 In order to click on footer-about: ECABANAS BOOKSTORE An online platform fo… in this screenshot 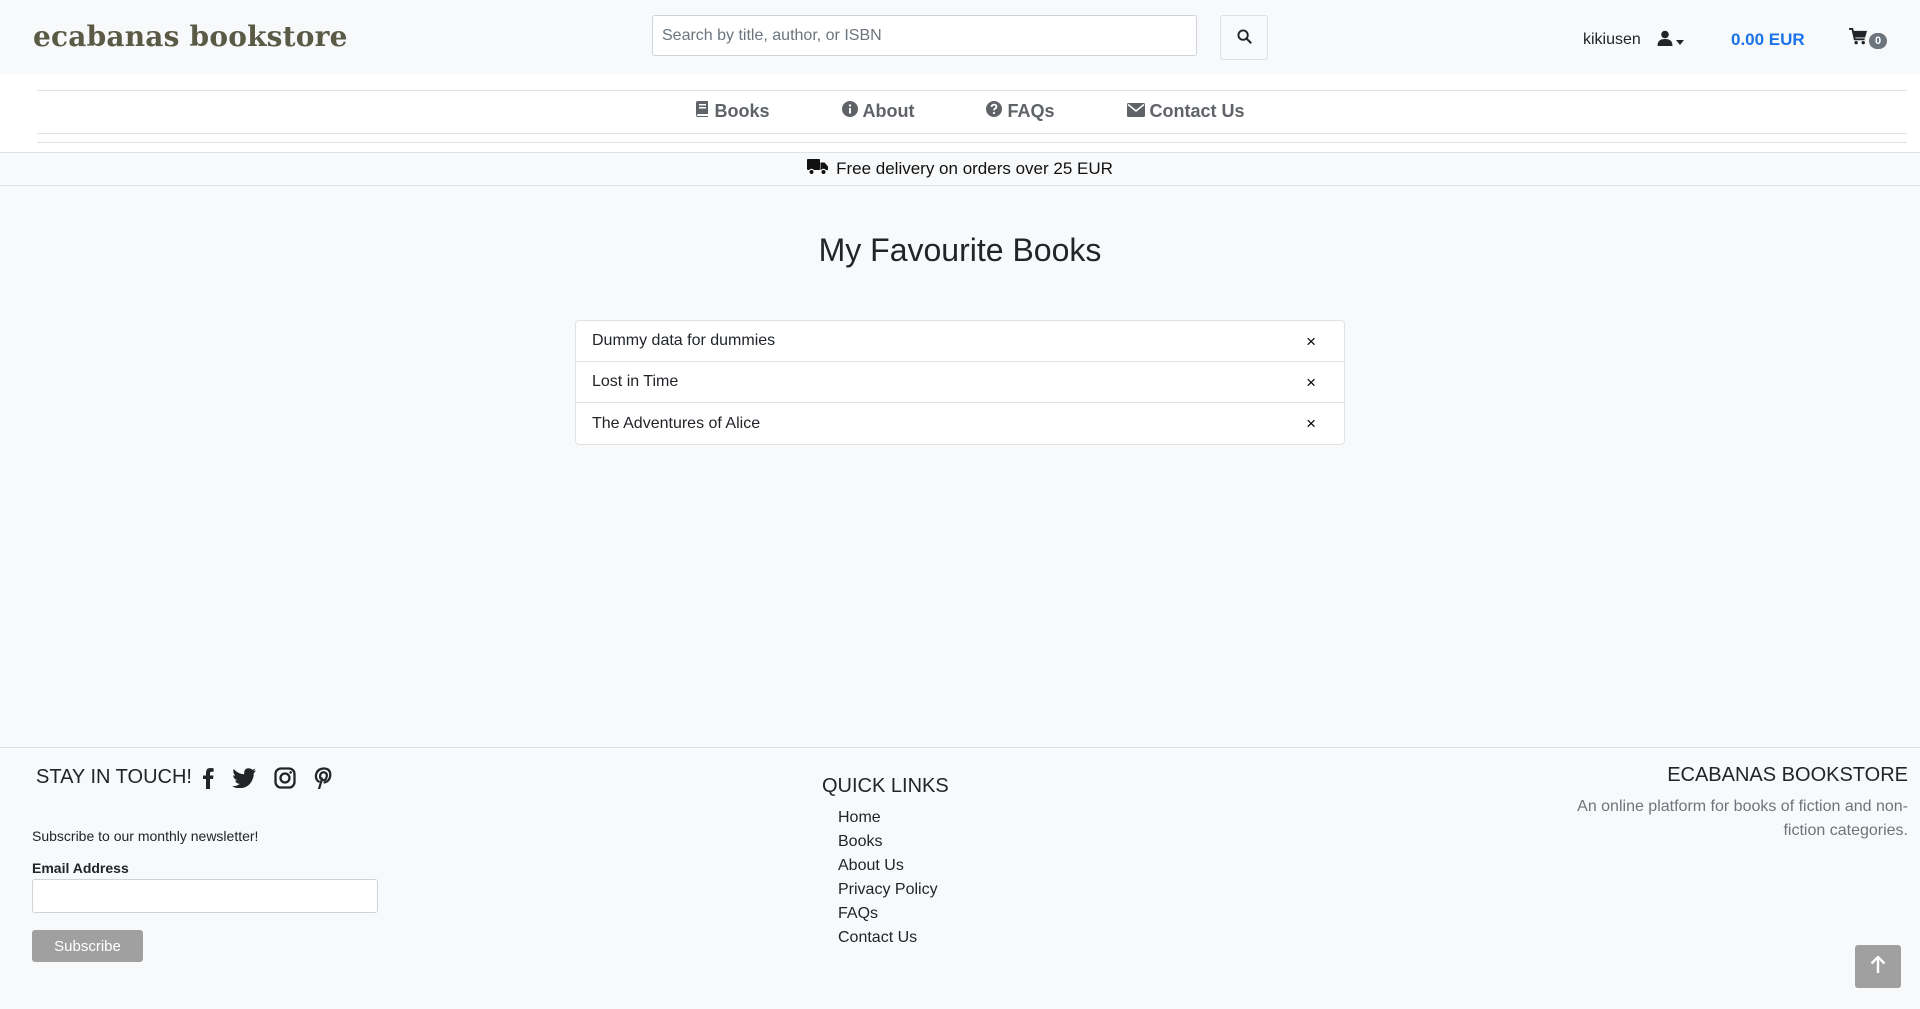, I will do `click(1728, 803)`.